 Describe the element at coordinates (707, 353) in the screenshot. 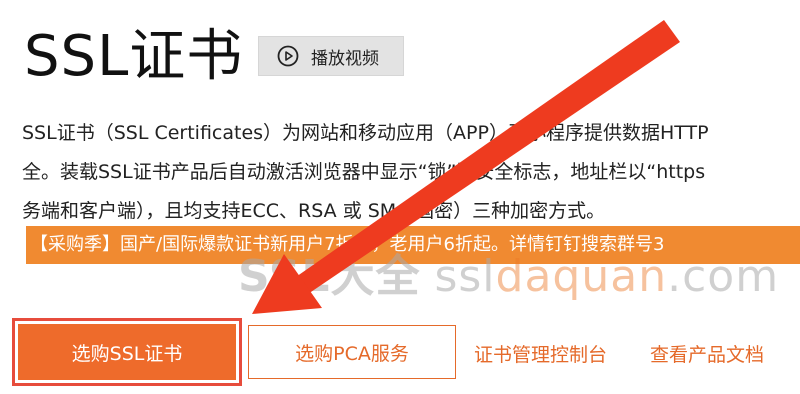

I see `product-docs-link: 查看产品文档` at that location.